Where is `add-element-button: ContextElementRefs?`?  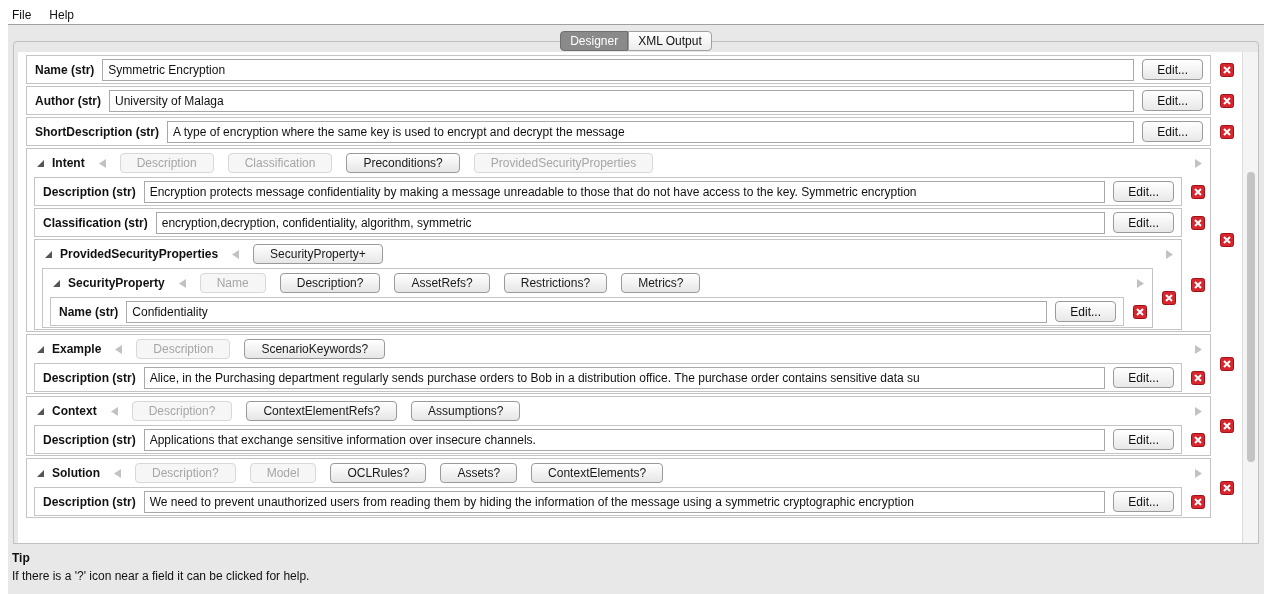 add-element-button: ContextElementRefs? is located at coordinates (322, 411).